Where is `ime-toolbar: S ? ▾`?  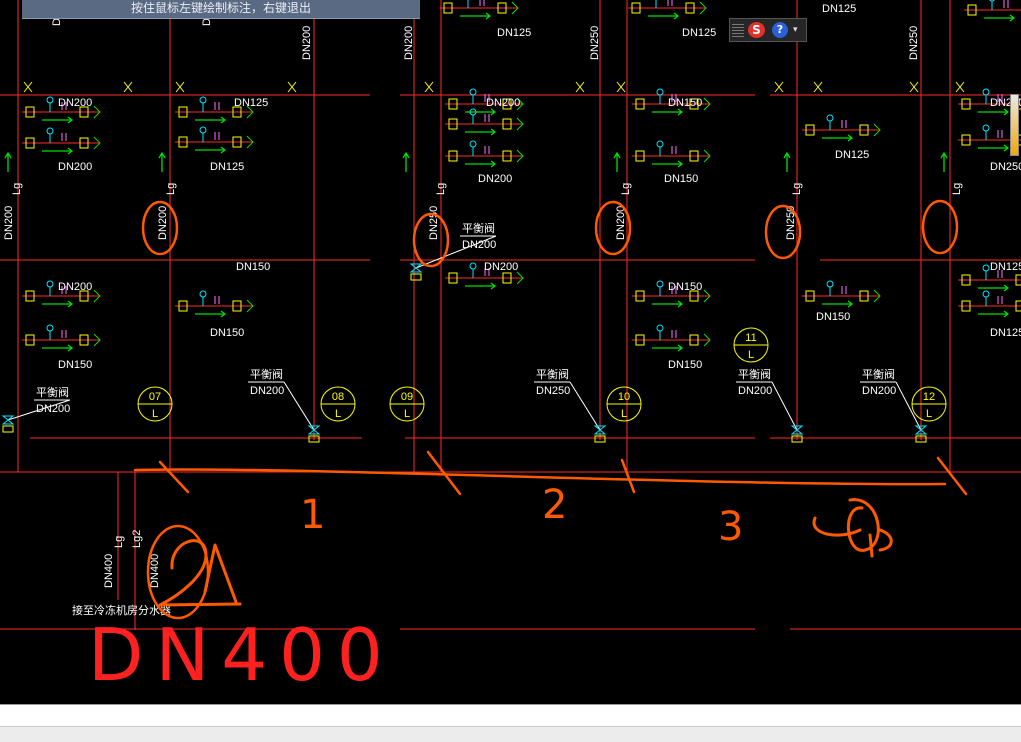
ime-toolbar: S ? ▾ is located at coordinates (768, 30).